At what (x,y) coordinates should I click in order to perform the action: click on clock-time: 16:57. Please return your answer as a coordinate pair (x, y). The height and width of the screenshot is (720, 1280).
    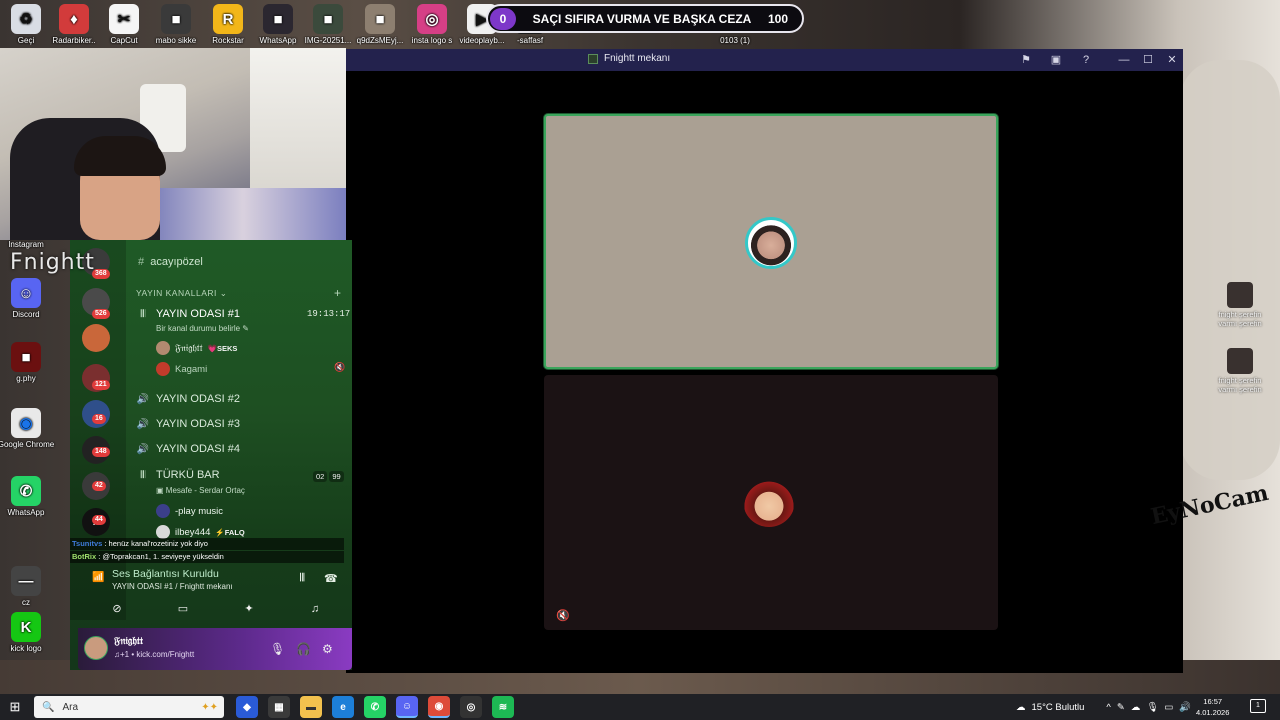
    Looking at the image, I should click on (1213, 701).